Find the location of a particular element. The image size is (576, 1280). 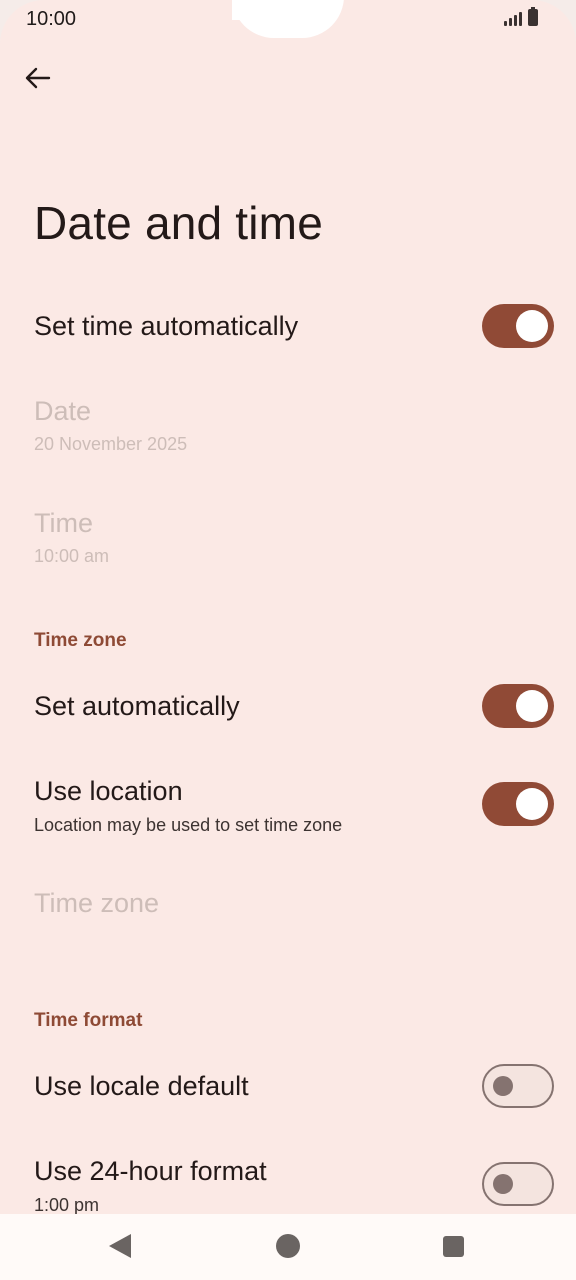

use-24-hour-format-toggle is located at coordinates (518, 1184).